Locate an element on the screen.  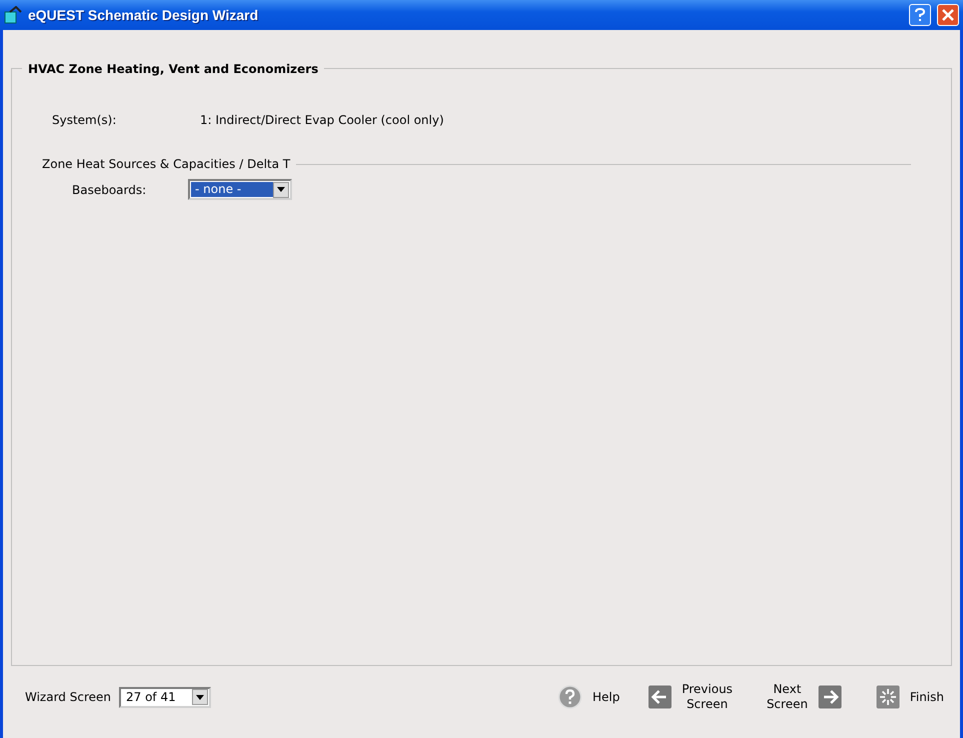
dropdown: - none - is located at coordinates (240, 189).